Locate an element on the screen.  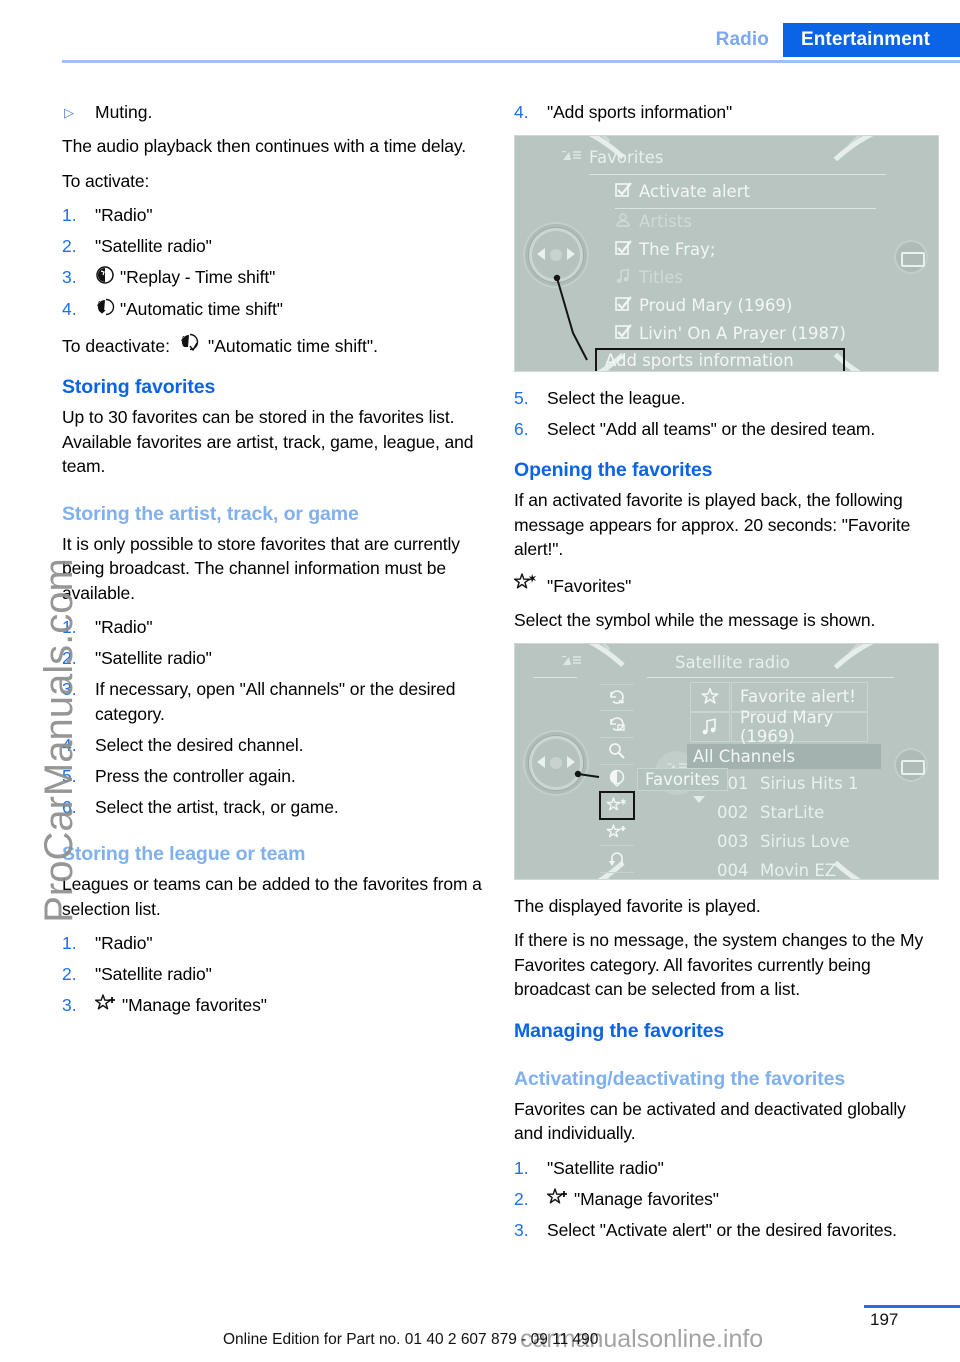
step-item: 5. Press the controller again. is located at coordinates (274, 776).